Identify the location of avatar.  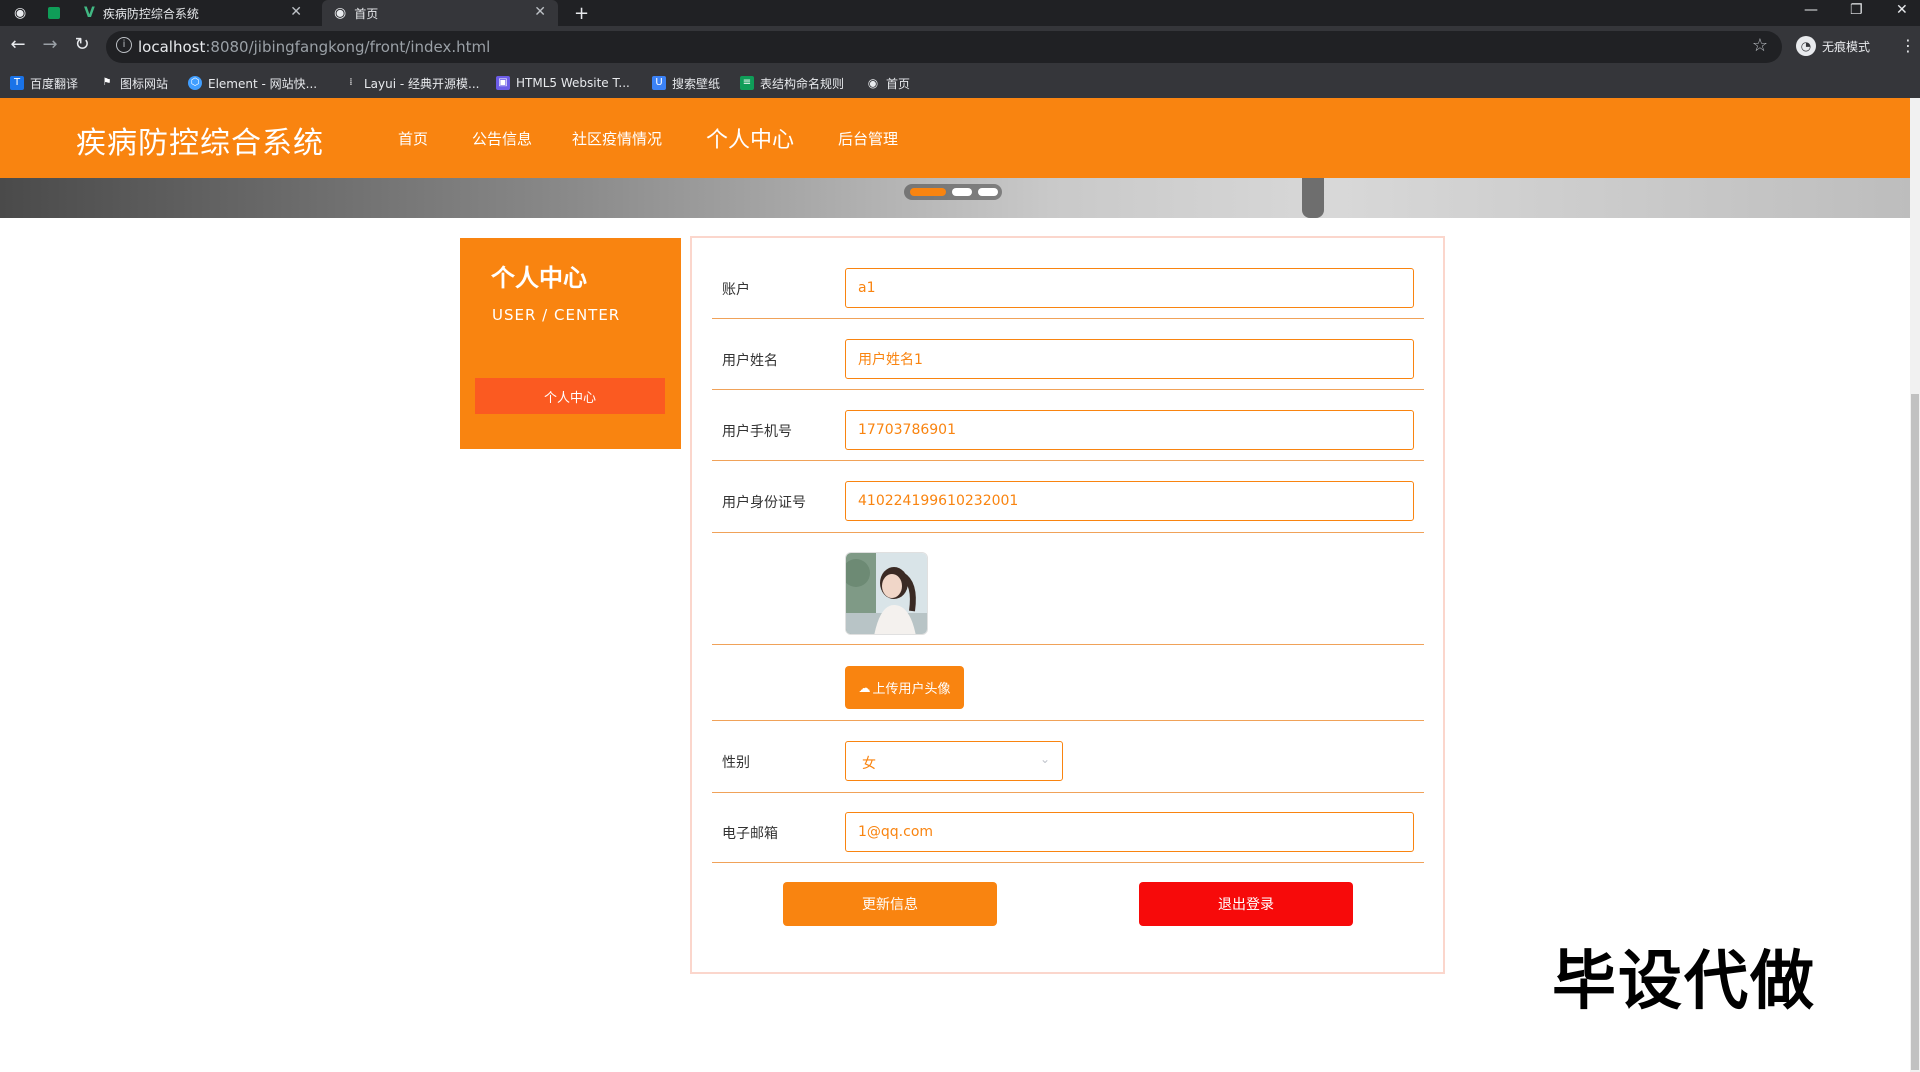
(886, 593).